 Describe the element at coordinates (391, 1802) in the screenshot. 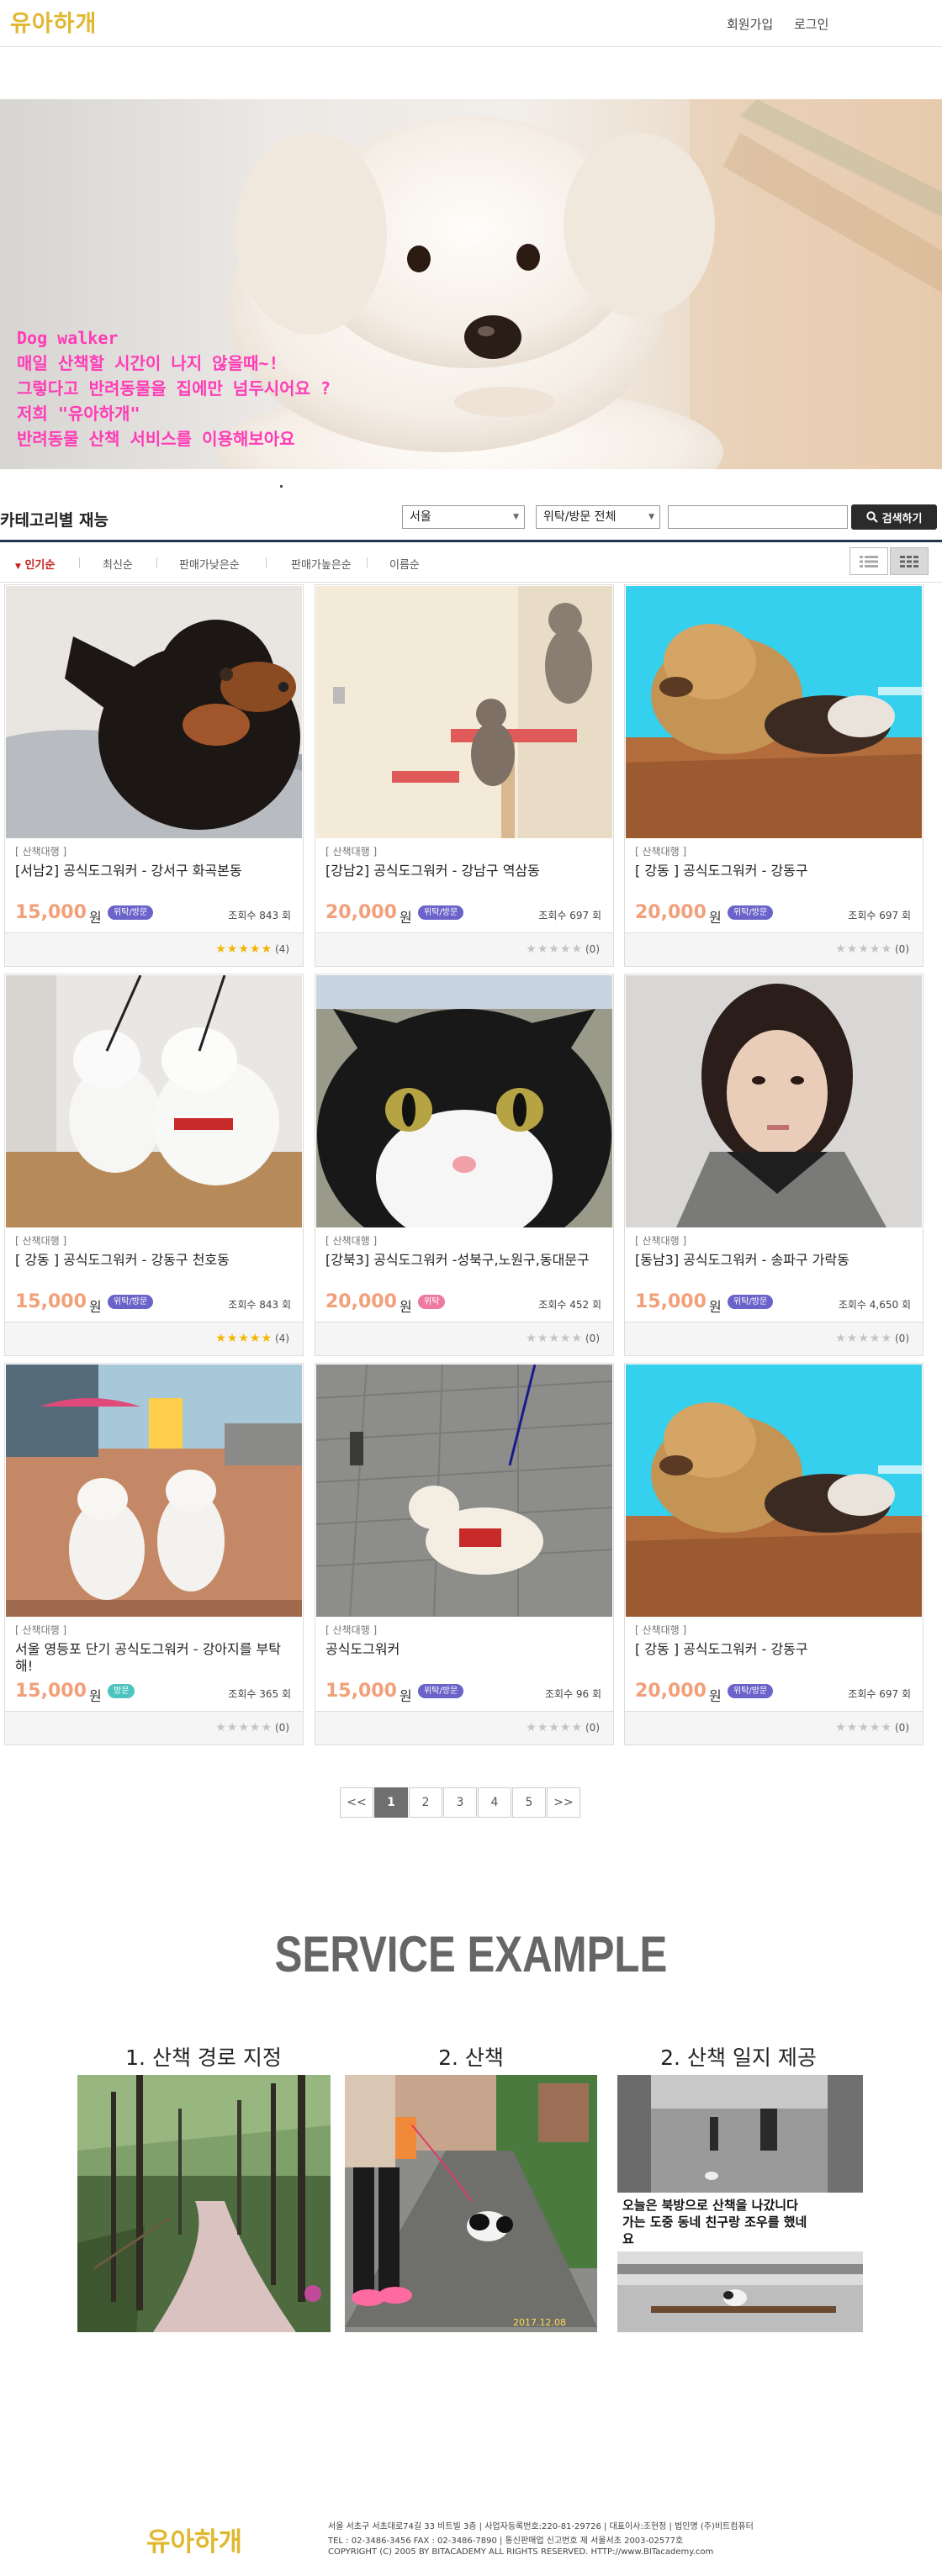

I see `page-button: 1` at that location.